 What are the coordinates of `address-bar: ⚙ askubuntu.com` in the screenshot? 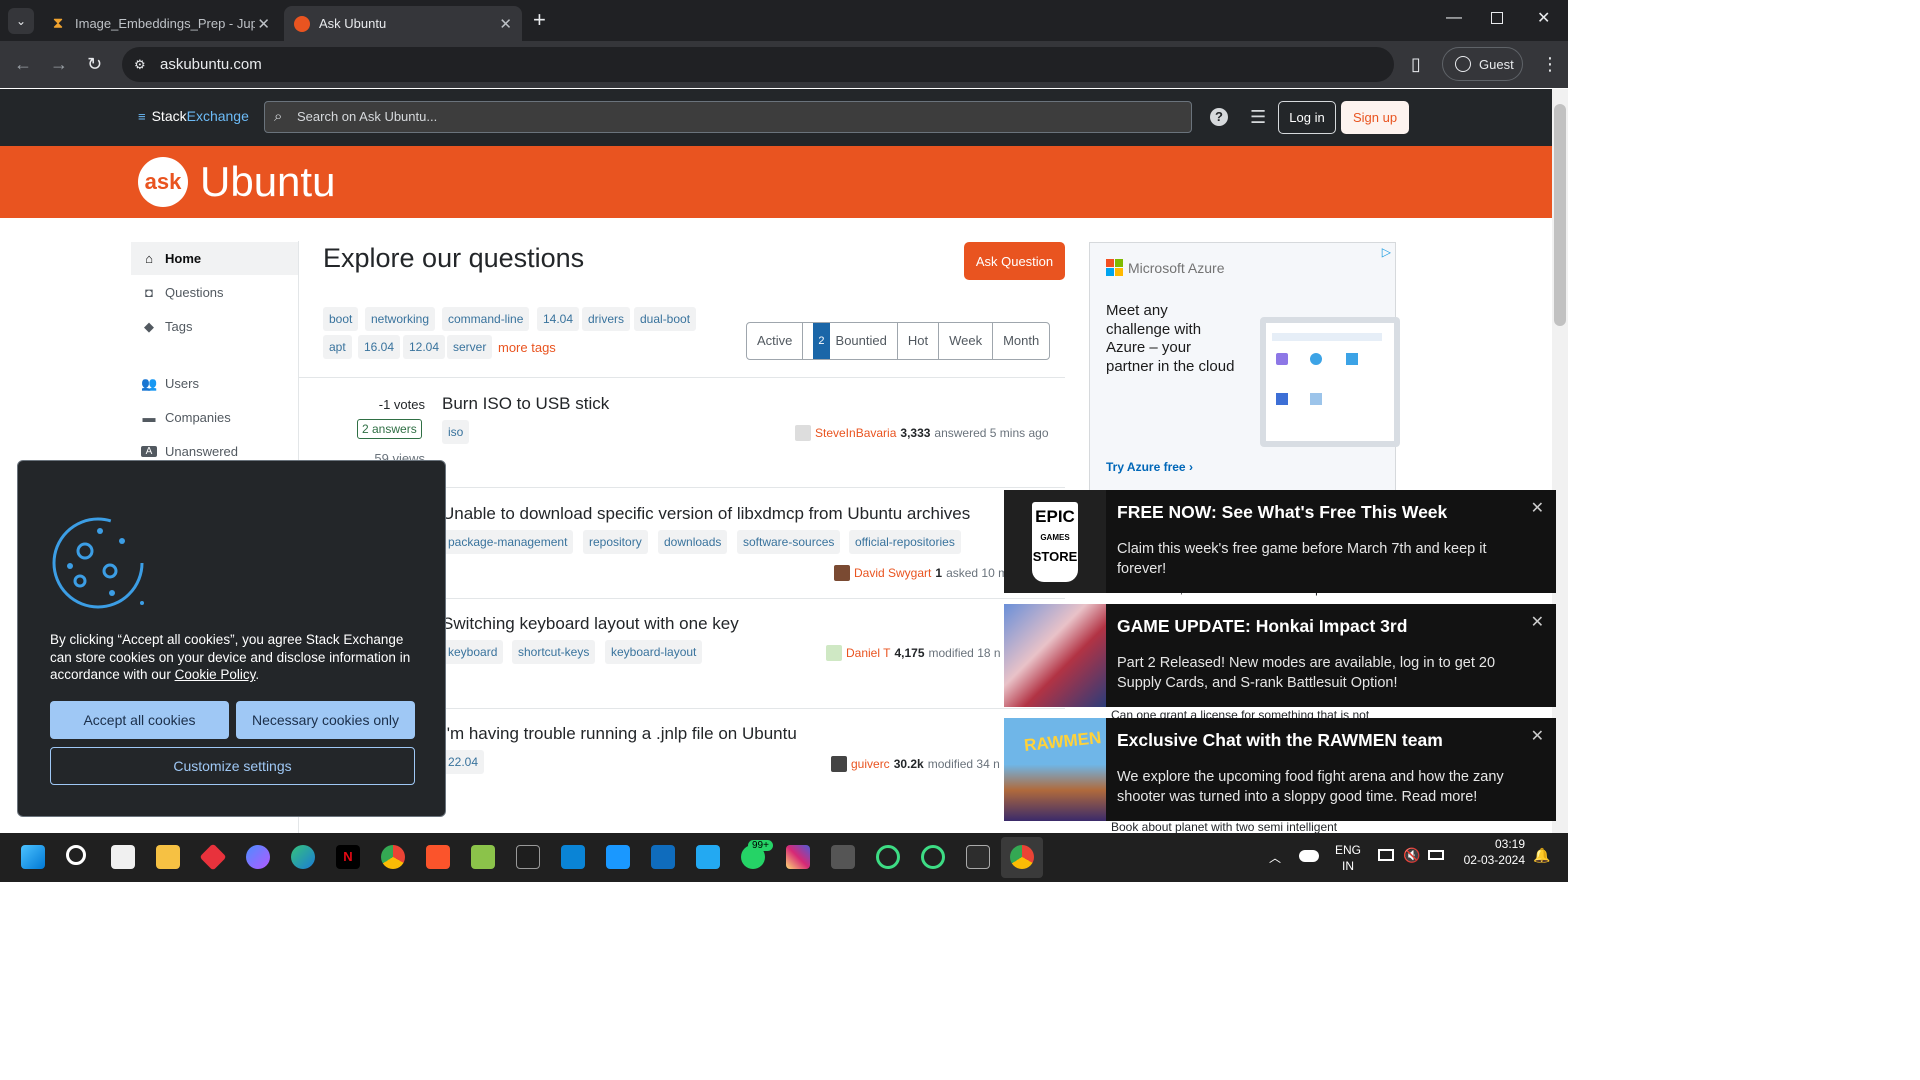 It's located at (758, 64).